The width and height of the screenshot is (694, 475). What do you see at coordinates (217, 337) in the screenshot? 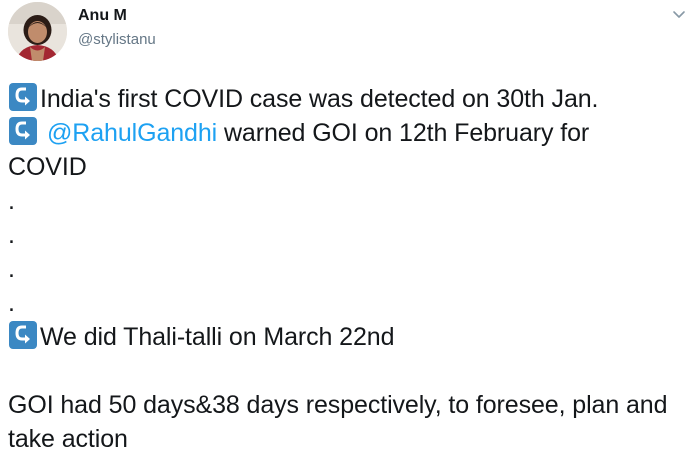
I see `tweet-line-thali-text: We did Thali-talli on March 22nd` at bounding box center [217, 337].